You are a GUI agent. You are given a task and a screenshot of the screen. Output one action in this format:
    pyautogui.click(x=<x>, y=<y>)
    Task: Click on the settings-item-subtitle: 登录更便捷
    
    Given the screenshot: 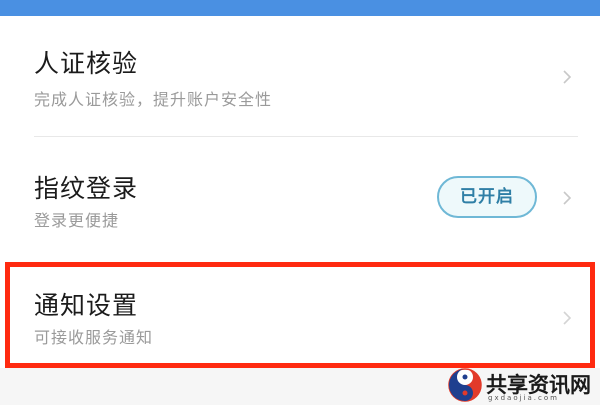 What is the action you would take?
    pyautogui.click(x=77, y=220)
    